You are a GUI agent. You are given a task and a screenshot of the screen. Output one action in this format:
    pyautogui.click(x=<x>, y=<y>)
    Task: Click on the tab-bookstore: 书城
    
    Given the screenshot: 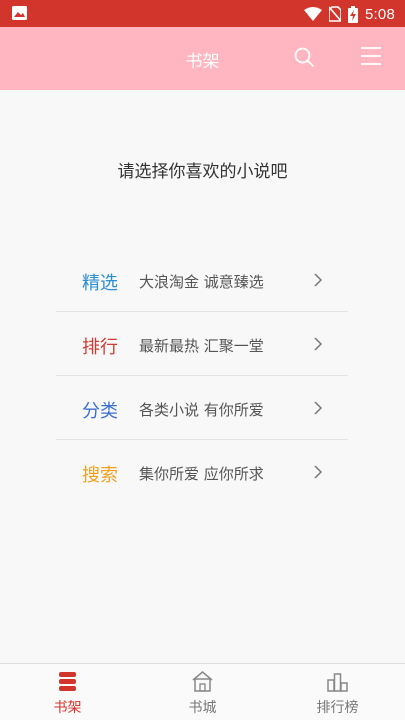 What is the action you would take?
    pyautogui.click(x=202, y=692)
    